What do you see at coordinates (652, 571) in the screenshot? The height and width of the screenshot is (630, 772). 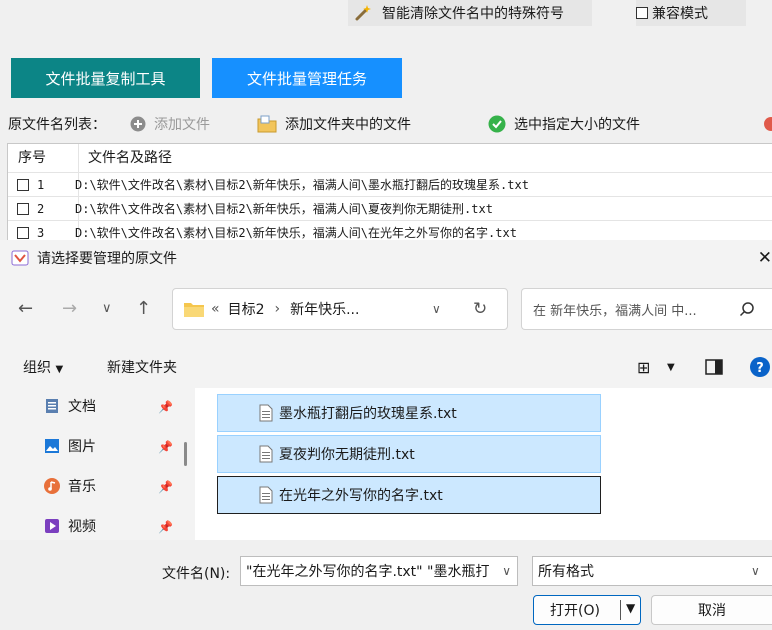 I see `file-type-select: 所有格式 ∨` at bounding box center [652, 571].